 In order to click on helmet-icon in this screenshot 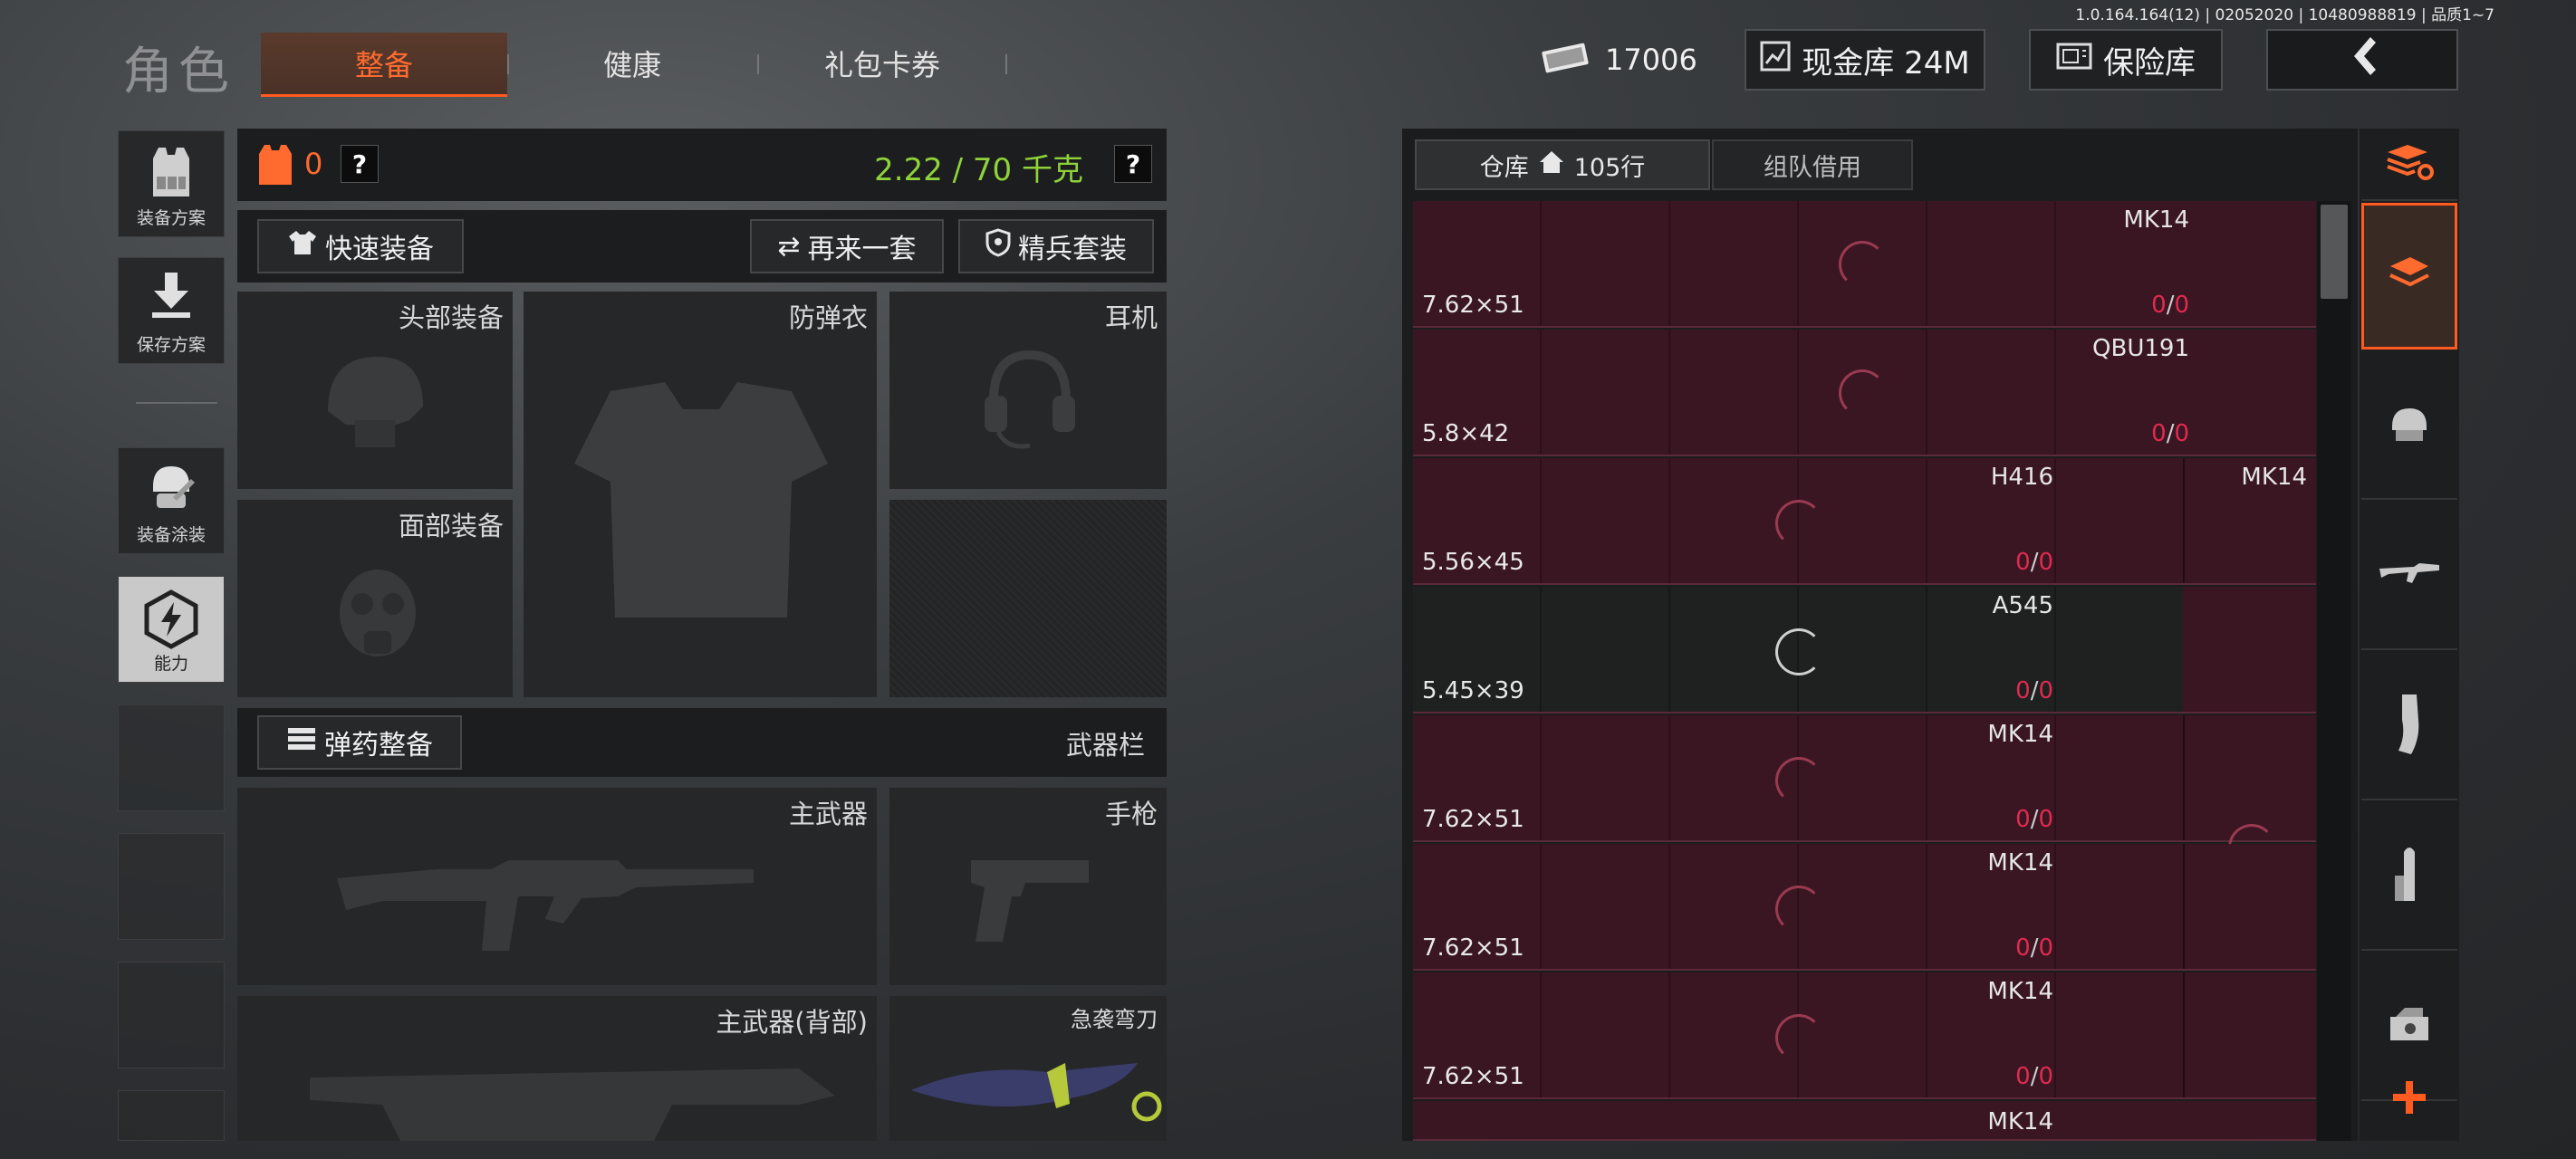, I will do `click(2409, 425)`.